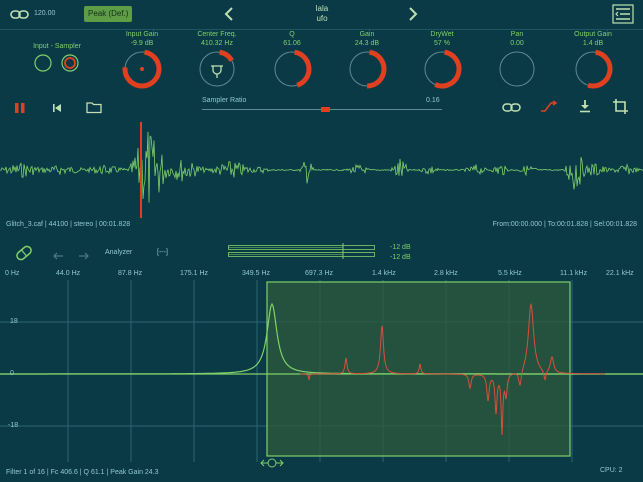 Image resolution: width=643 pixels, height=482 pixels. What do you see at coordinates (292, 43) in the screenshot?
I see `q-value: 61.06` at bounding box center [292, 43].